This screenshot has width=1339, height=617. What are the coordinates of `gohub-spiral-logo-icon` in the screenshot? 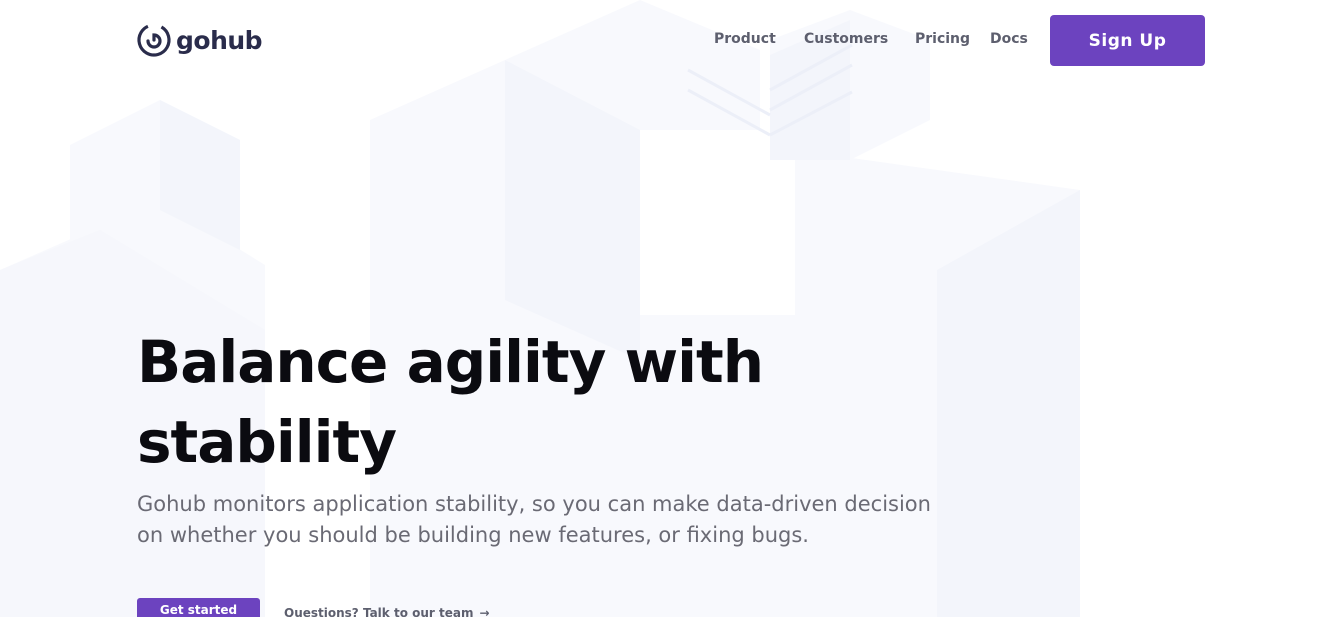 It's located at (154, 40).